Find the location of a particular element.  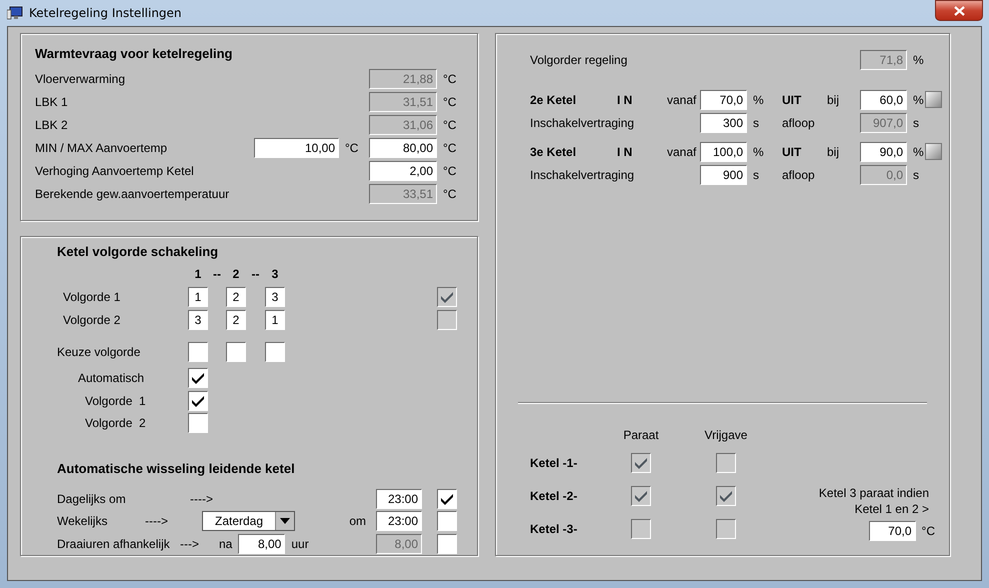

field-label: LBK 2 is located at coordinates (52, 125).